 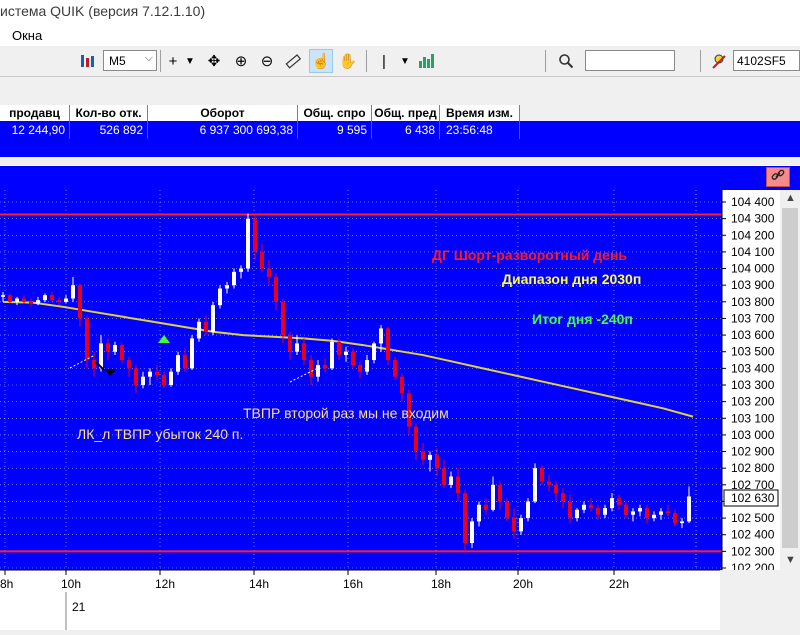 I want to click on y-tick-label: 103 600, so click(x=753, y=335).